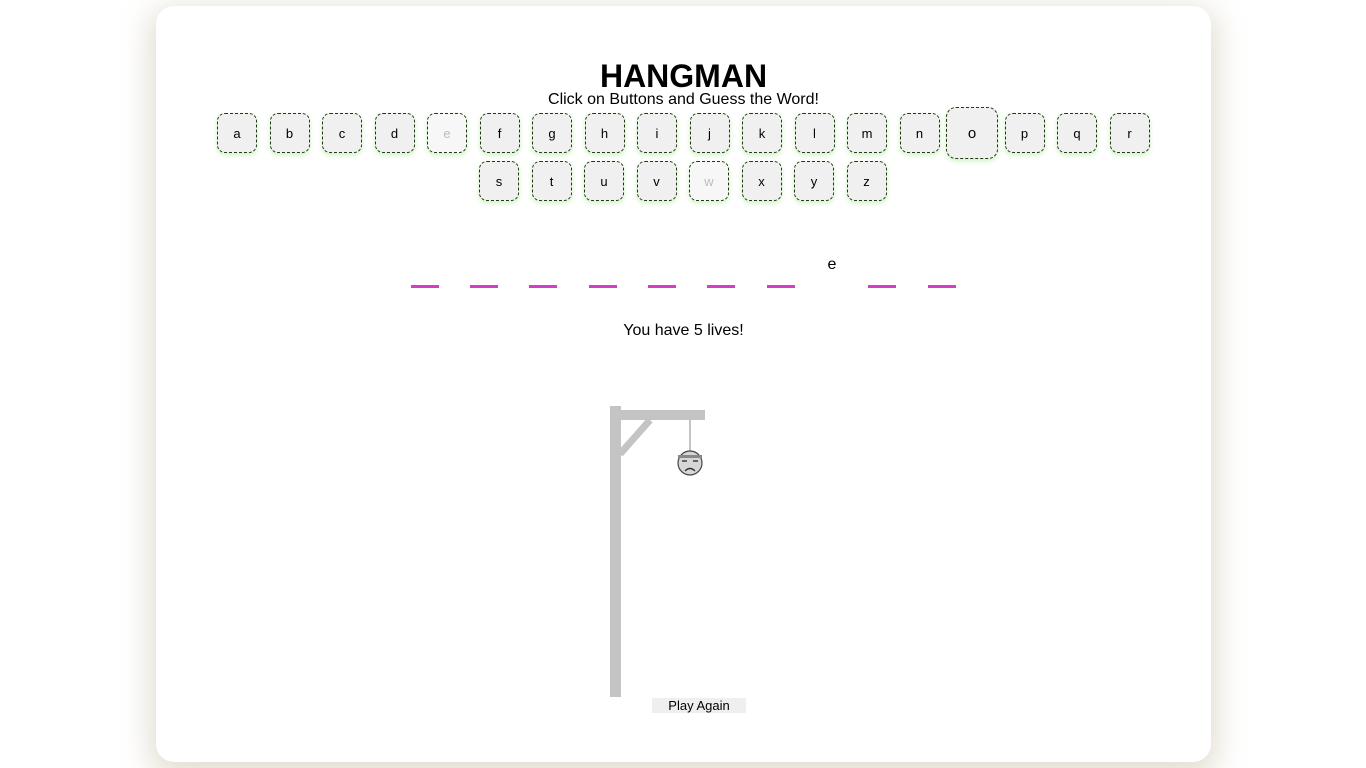  I want to click on letter-key-v: v, so click(656, 181).